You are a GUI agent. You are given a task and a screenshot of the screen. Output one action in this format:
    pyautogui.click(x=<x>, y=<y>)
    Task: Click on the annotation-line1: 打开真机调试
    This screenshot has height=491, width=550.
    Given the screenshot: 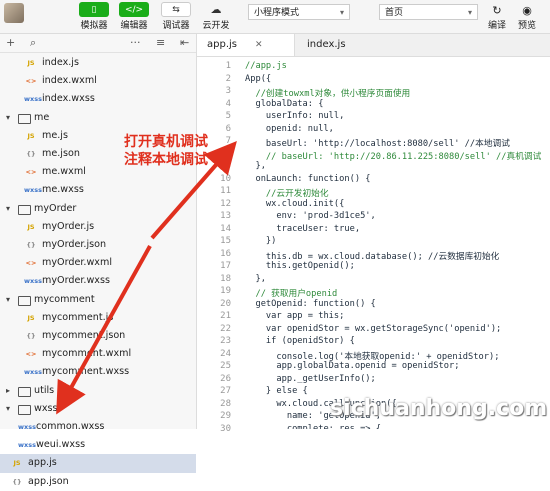 What is the action you would take?
    pyautogui.click(x=166, y=142)
    